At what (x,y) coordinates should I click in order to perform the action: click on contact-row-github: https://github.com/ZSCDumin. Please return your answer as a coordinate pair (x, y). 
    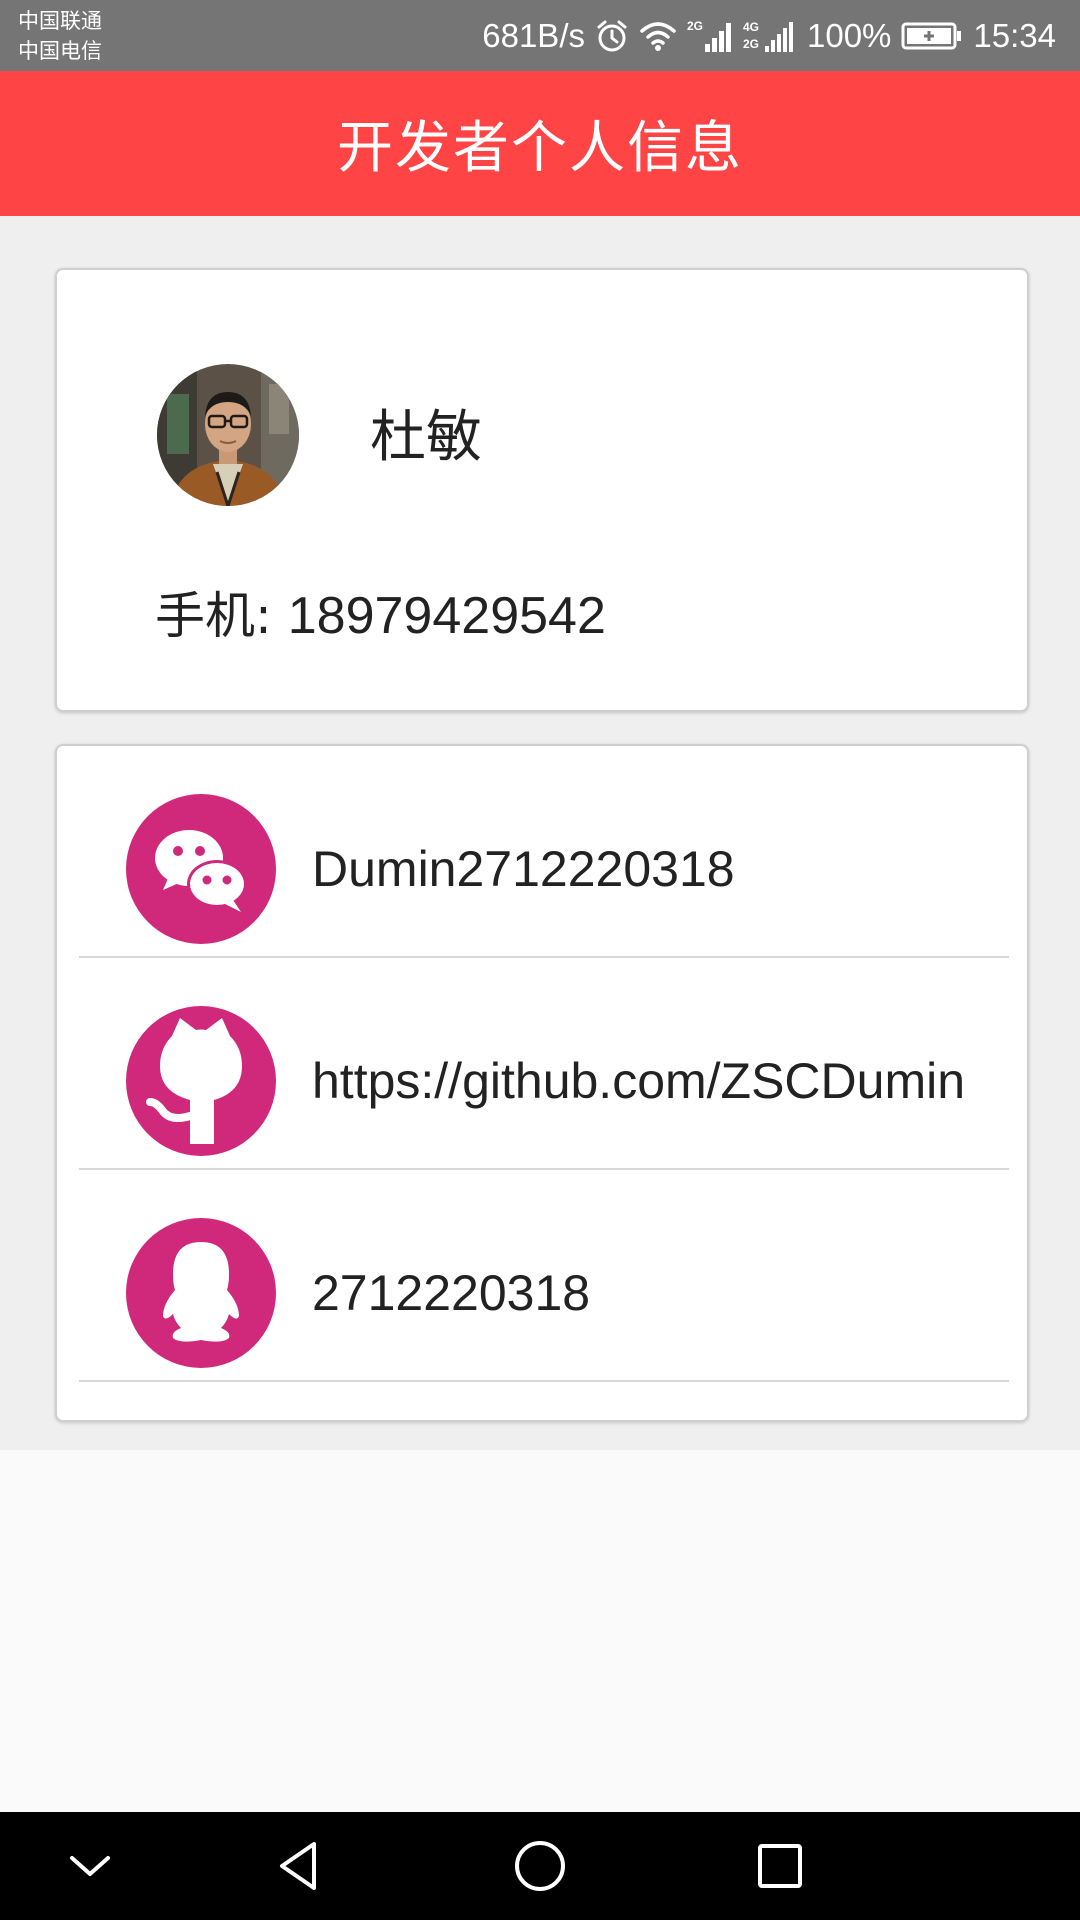
    Looking at the image, I should click on (544, 1064).